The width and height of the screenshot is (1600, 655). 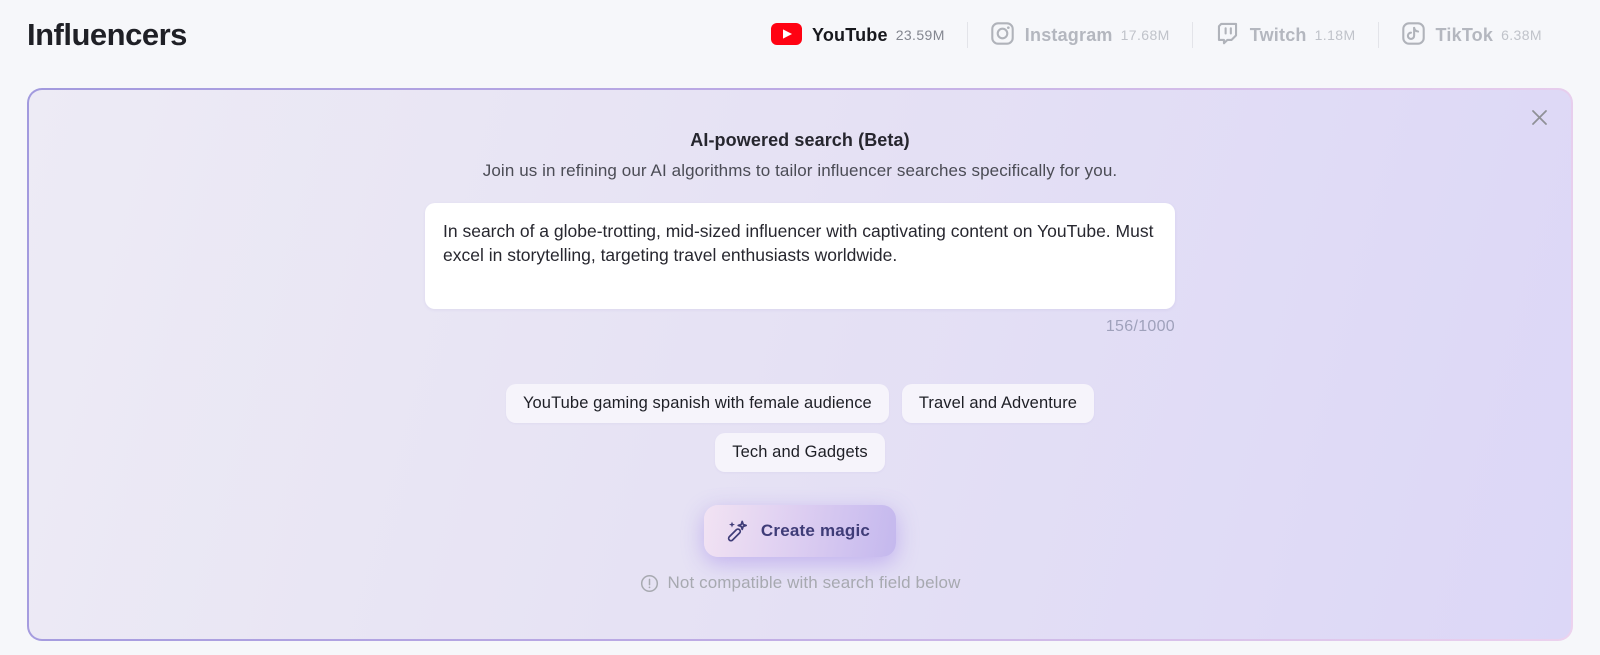 I want to click on tab-tiktok: TikTok 6.38M, so click(x=1471, y=35).